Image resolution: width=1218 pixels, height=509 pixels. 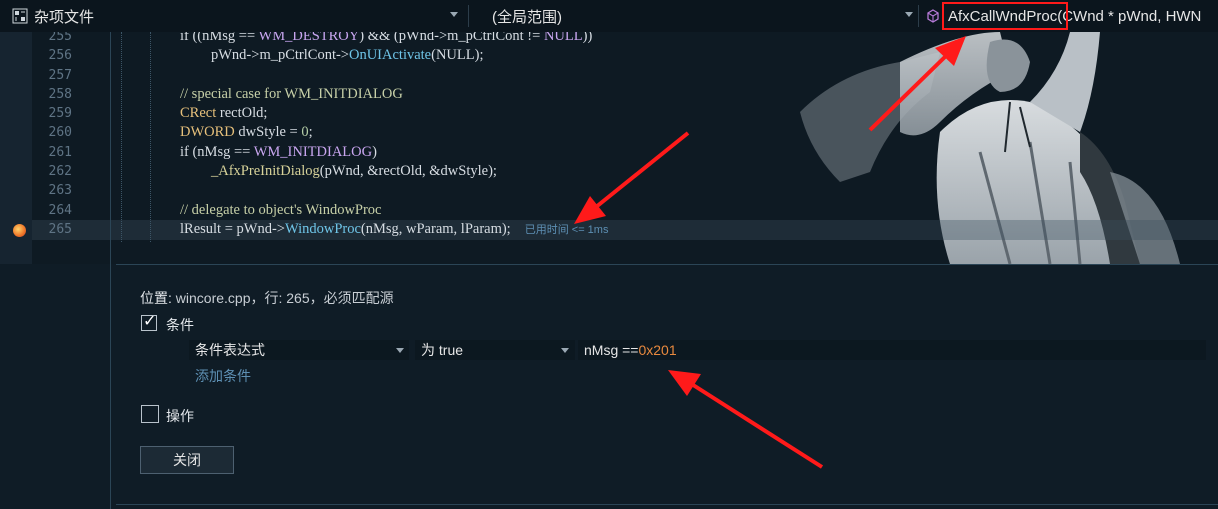 What do you see at coordinates (198, 113) in the screenshot?
I see `code-token: CRect` at bounding box center [198, 113].